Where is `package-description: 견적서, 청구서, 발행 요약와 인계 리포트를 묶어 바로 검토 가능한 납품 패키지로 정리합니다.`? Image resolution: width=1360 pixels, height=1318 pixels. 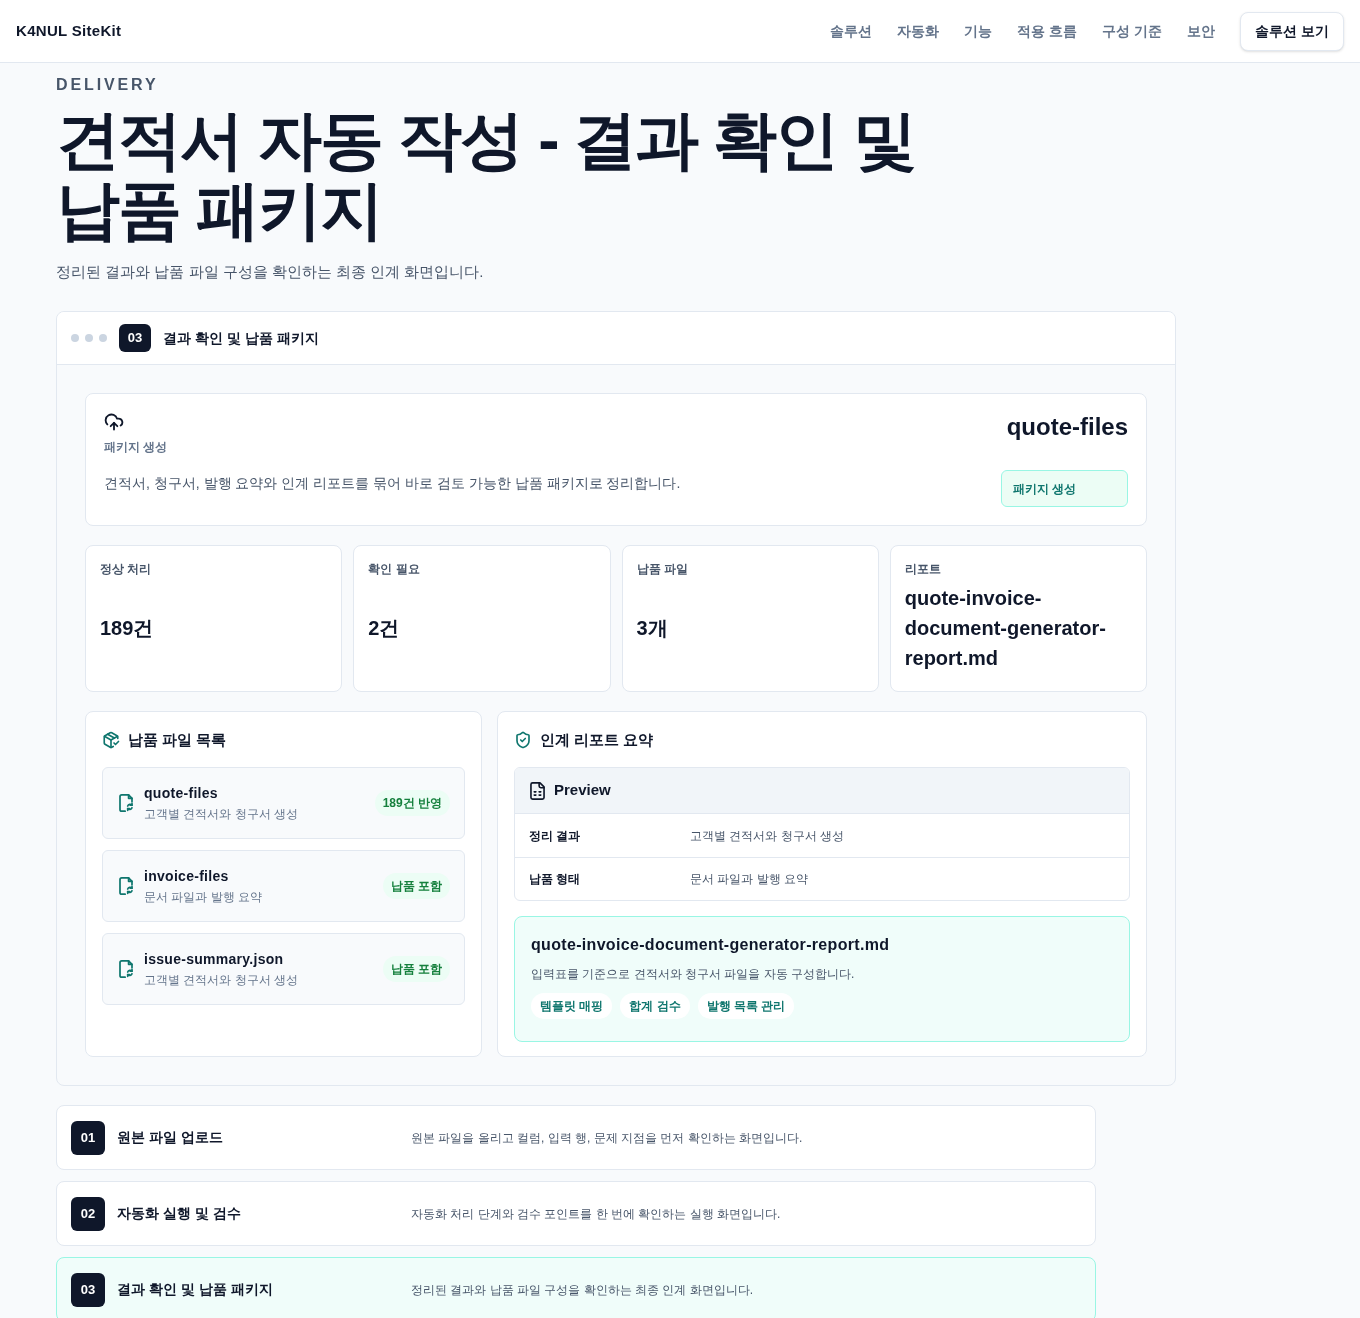 package-description: 견적서, 청구서, 발행 요약와 인계 리포트를 묶어 바로 검토 가능한 납품 패키지로 정리합니다. is located at coordinates (392, 483).